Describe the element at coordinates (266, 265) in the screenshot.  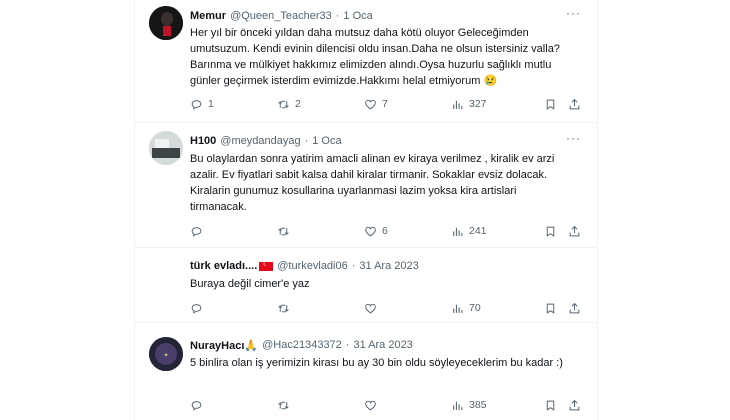
I see `turkish-flag-icon` at that location.